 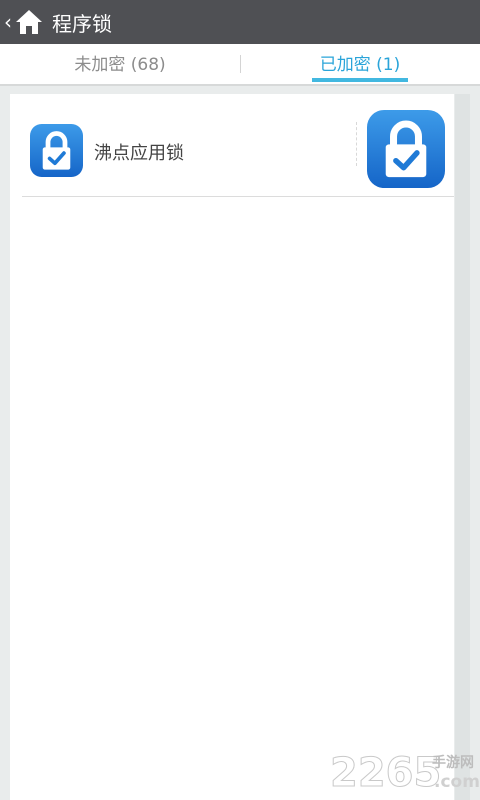 I want to click on svg-text: .com, so click(x=457, y=782).